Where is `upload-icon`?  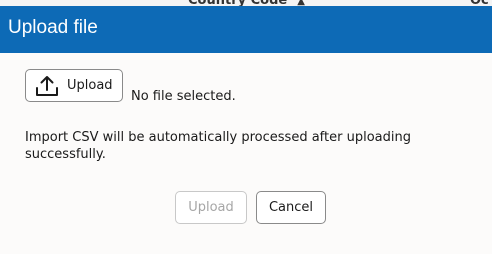
upload-icon is located at coordinates (47, 85).